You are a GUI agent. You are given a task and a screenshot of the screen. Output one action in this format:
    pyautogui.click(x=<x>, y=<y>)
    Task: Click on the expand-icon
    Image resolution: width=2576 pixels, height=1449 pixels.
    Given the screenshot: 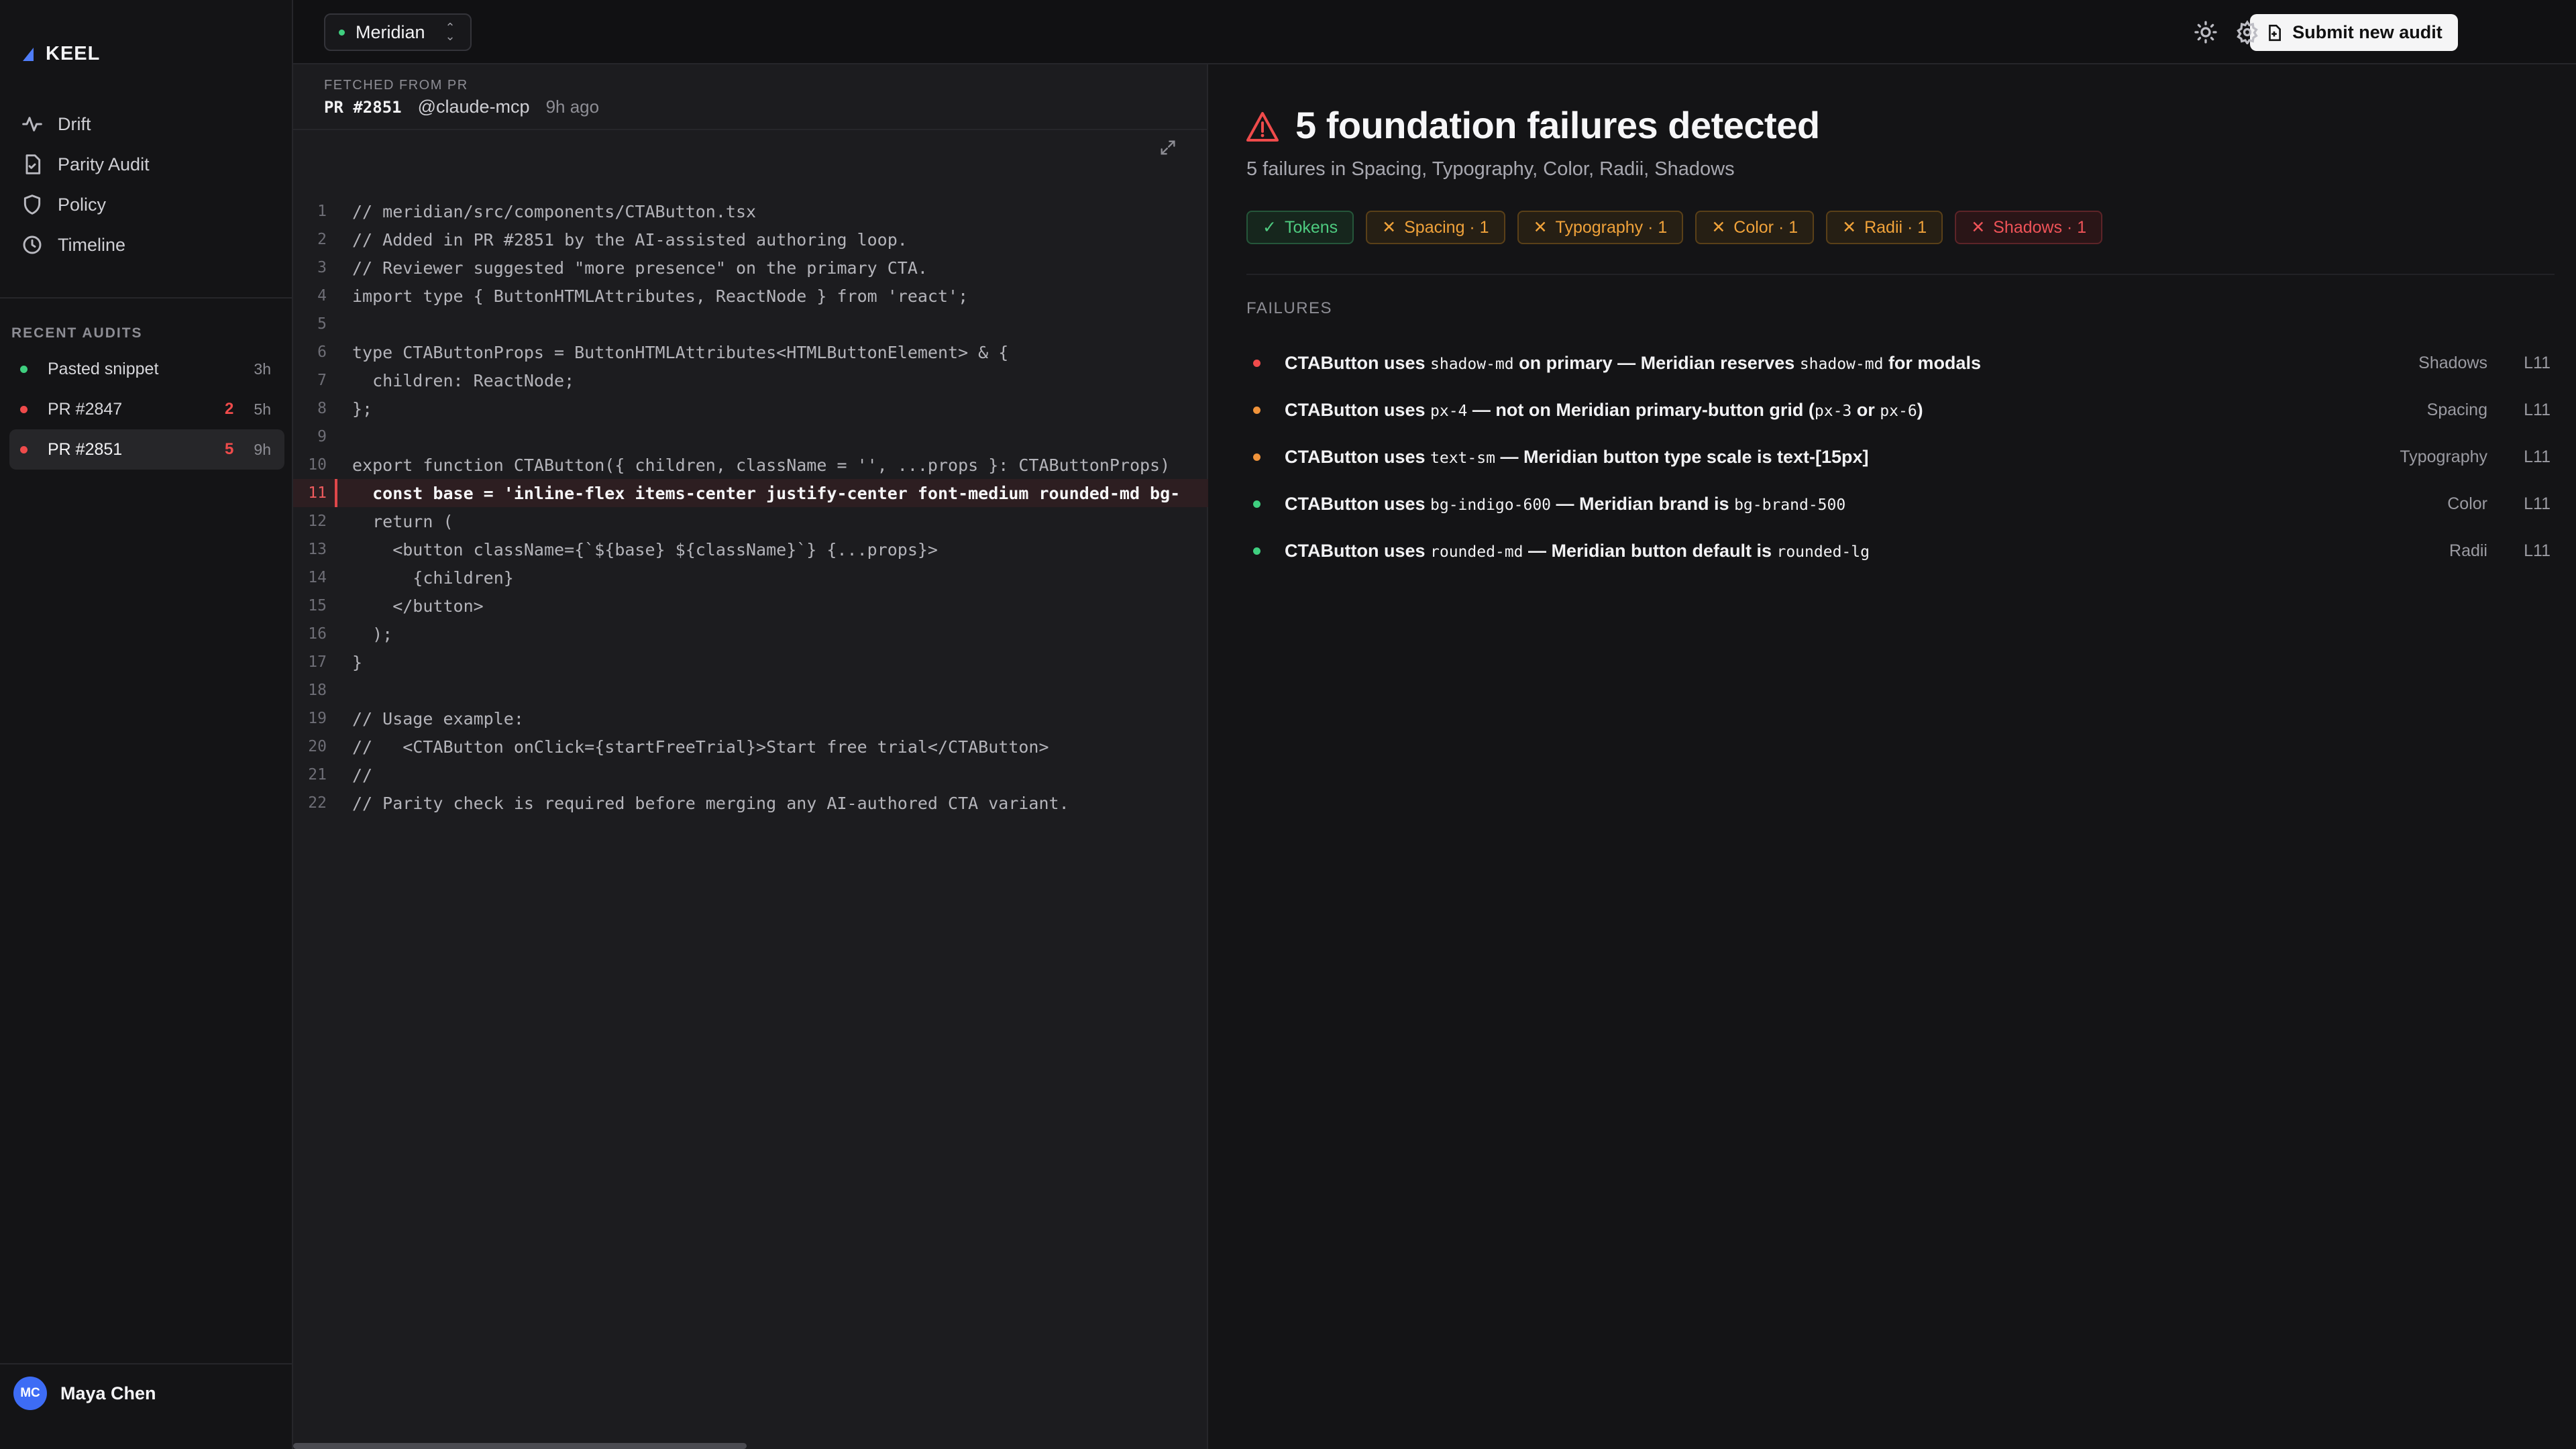 What is the action you would take?
    pyautogui.click(x=1168, y=147)
    